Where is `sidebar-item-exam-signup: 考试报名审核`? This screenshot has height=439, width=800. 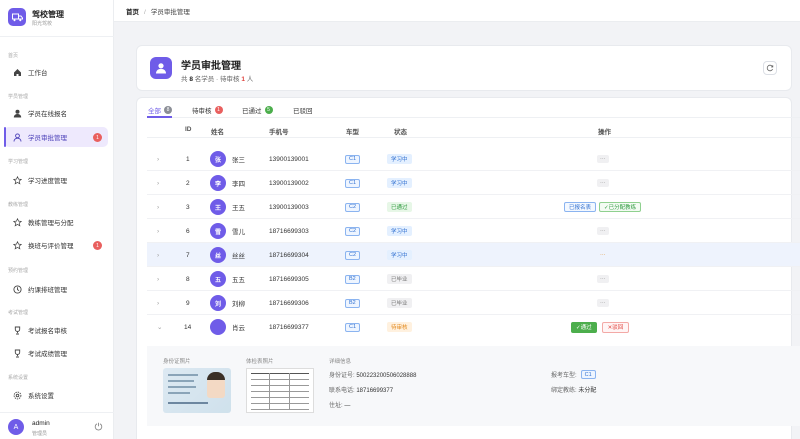
sidebar-item-exam-signup: 考试报名审核 is located at coordinates (56, 330).